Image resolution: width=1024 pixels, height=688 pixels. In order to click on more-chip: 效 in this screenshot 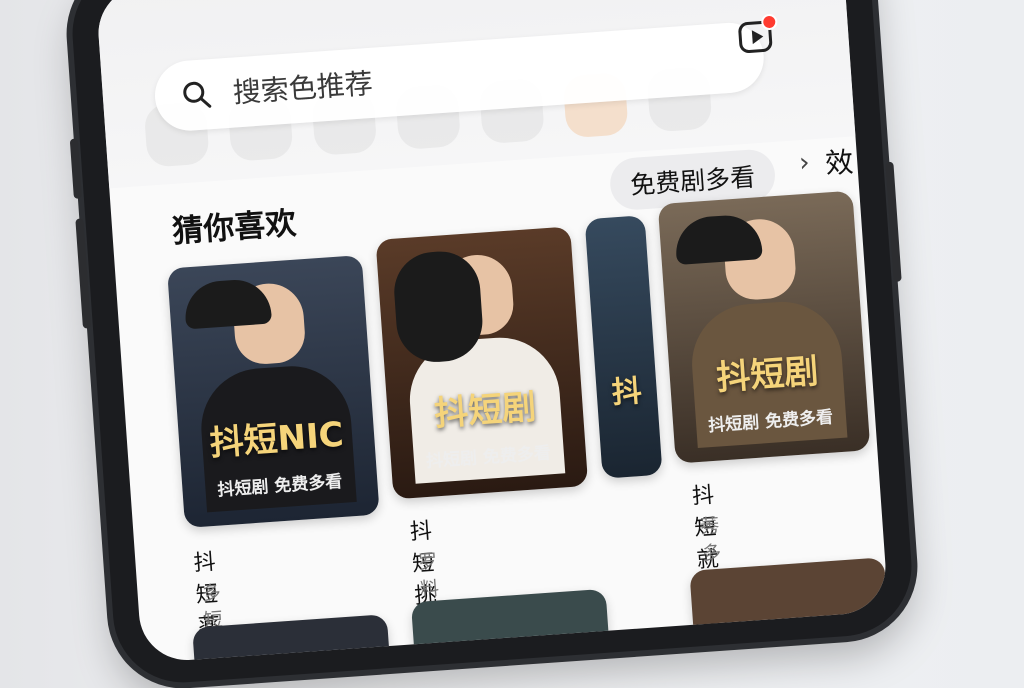, I will do `click(839, 162)`.